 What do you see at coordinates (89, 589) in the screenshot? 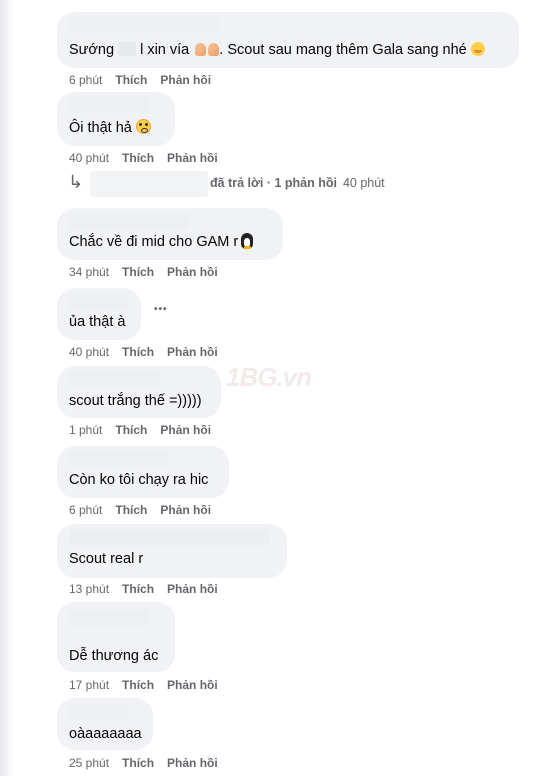
I see `comment-time: 13 phút` at bounding box center [89, 589].